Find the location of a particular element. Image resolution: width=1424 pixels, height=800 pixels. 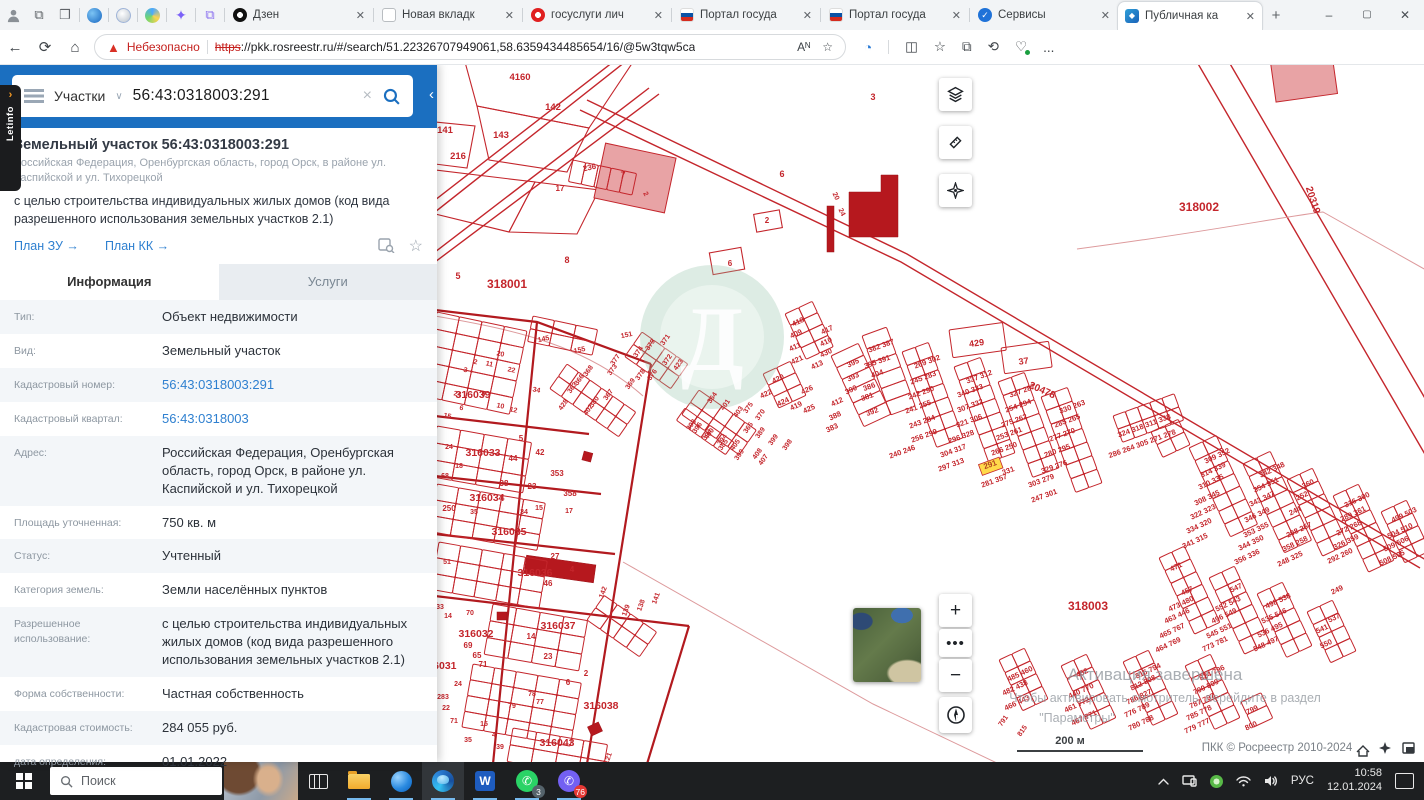

home-icon is located at coordinates (1363, 751).